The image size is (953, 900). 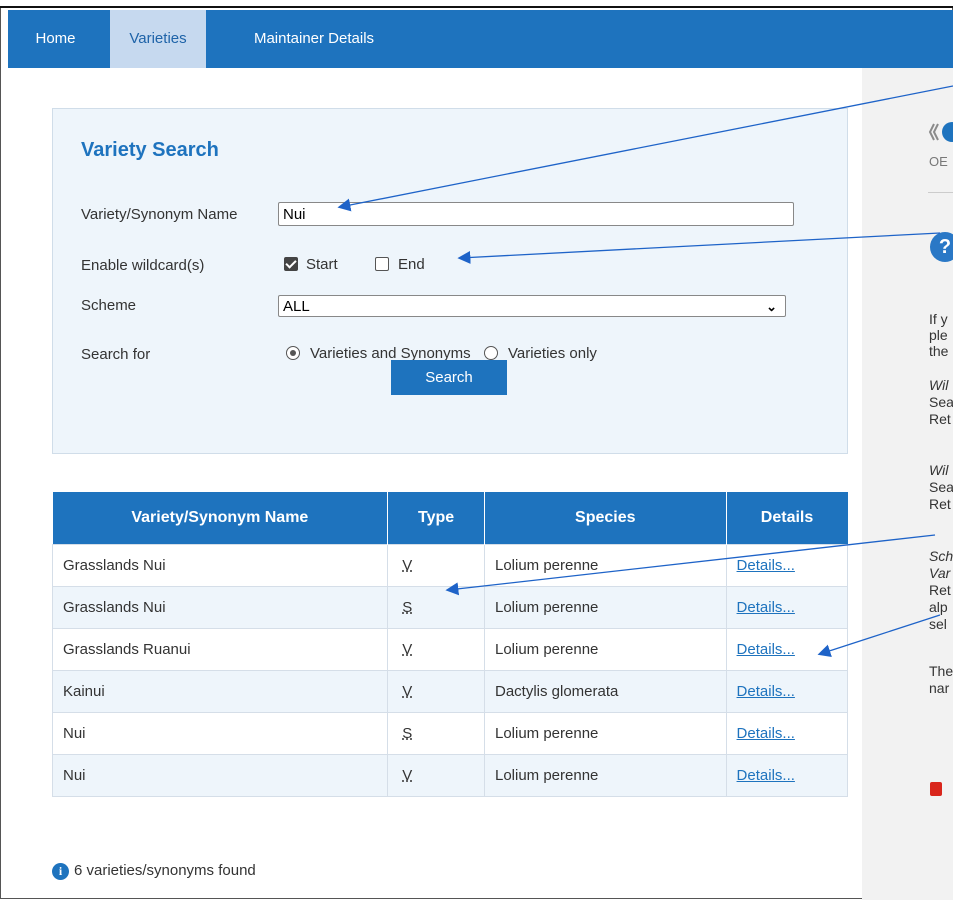 What do you see at coordinates (220, 518) in the screenshot?
I see `col-header-name: Variety/Synonym Name` at bounding box center [220, 518].